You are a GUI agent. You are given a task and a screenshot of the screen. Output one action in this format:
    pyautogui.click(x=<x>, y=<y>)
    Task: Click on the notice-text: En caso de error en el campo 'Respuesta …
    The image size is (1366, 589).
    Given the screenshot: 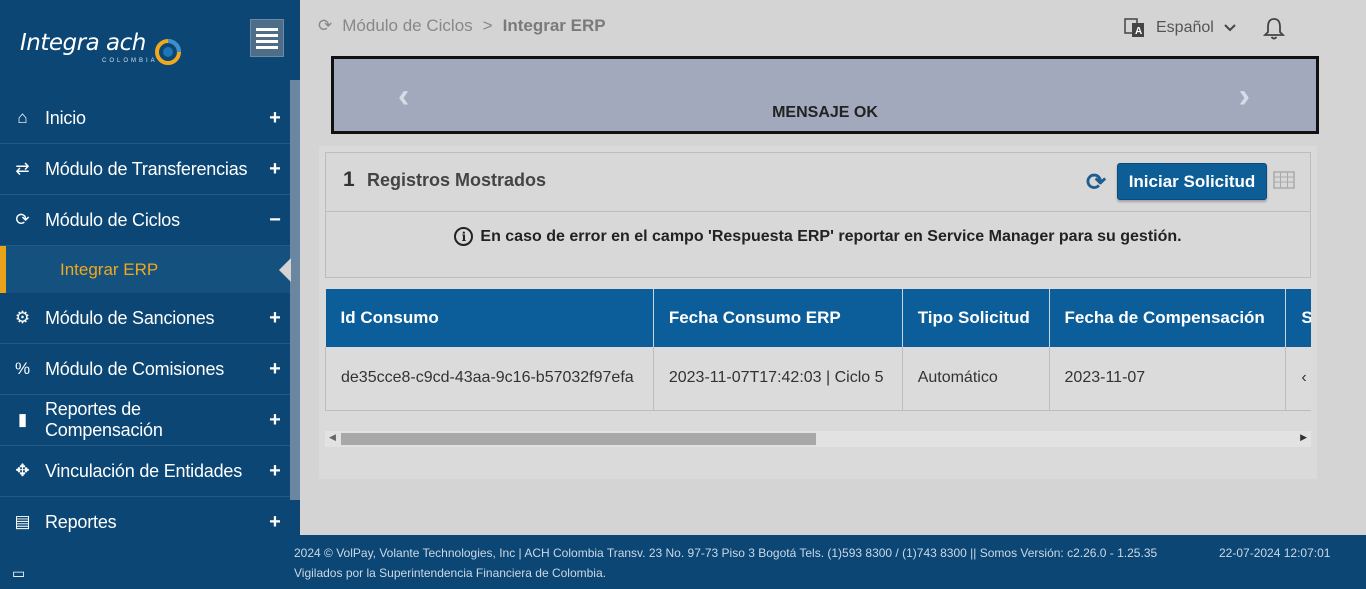 What is the action you would take?
    pyautogui.click(x=831, y=236)
    